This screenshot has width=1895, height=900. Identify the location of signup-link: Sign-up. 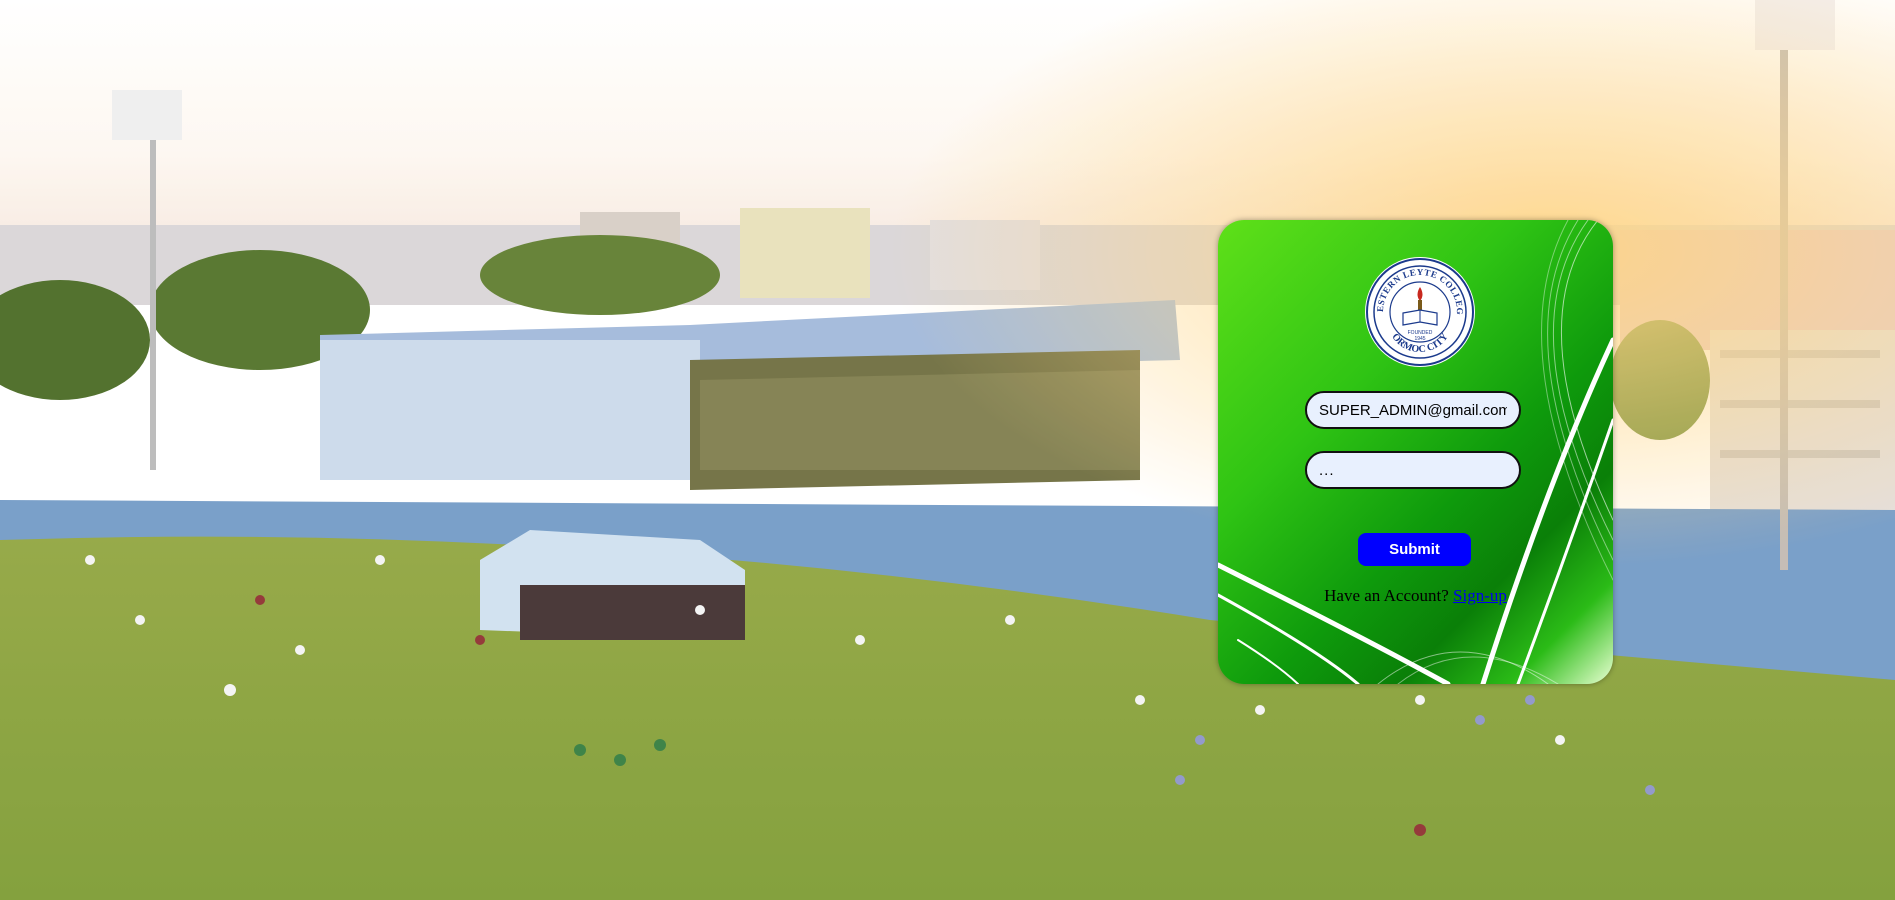
(1480, 595).